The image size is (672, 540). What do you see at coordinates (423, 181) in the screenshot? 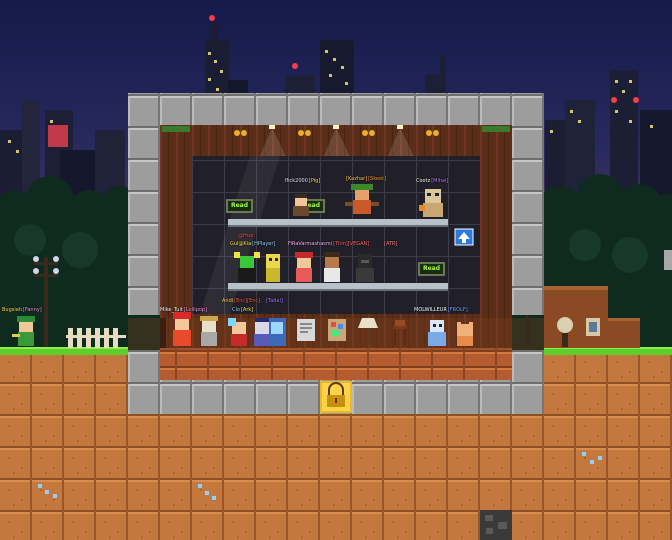
I see `player-name: Cootz` at bounding box center [423, 181].